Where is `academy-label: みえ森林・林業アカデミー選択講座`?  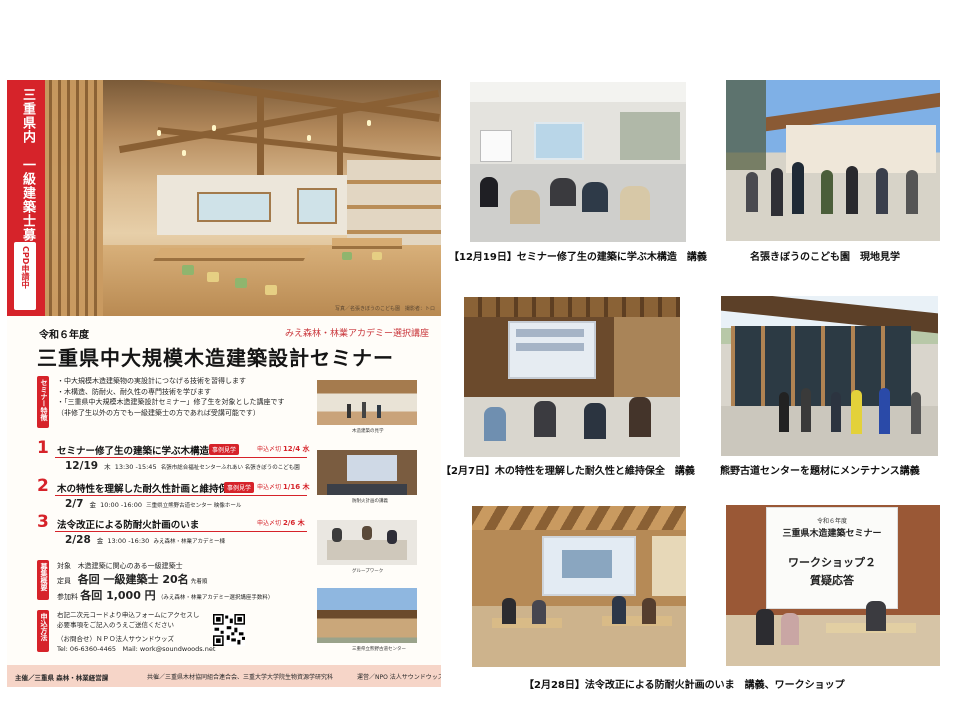
academy-label: みえ森林・林業アカデミー選択講座 is located at coordinates (356, 334).